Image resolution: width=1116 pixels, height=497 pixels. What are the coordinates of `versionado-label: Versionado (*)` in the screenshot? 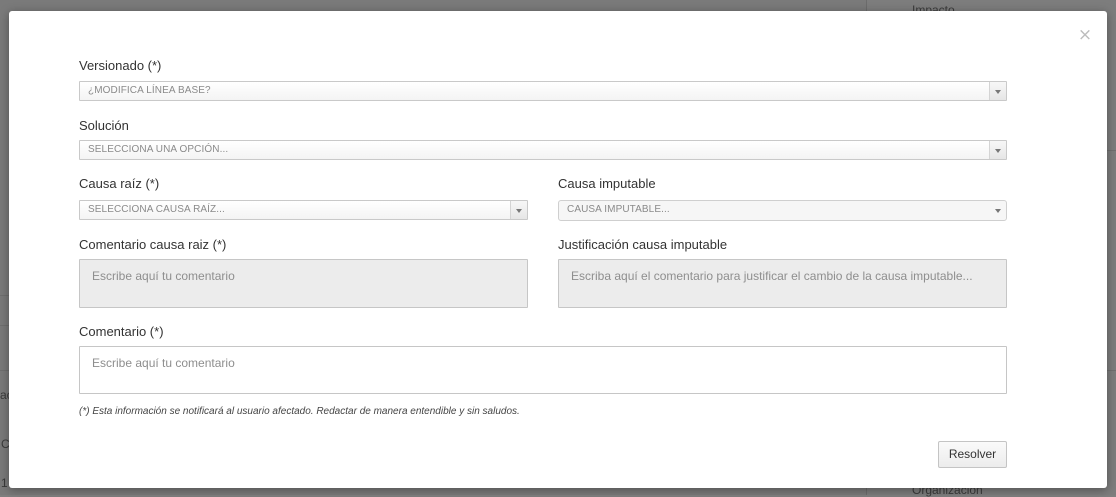 It's located at (120, 65).